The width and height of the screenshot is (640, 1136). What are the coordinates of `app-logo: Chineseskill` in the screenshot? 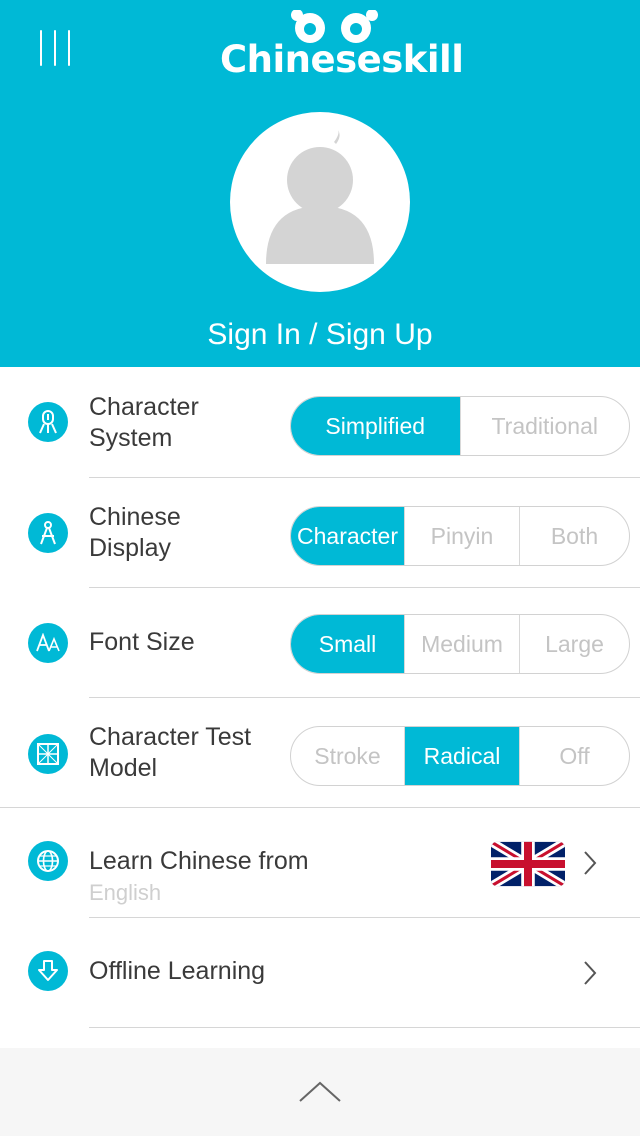 It's located at (342, 48).